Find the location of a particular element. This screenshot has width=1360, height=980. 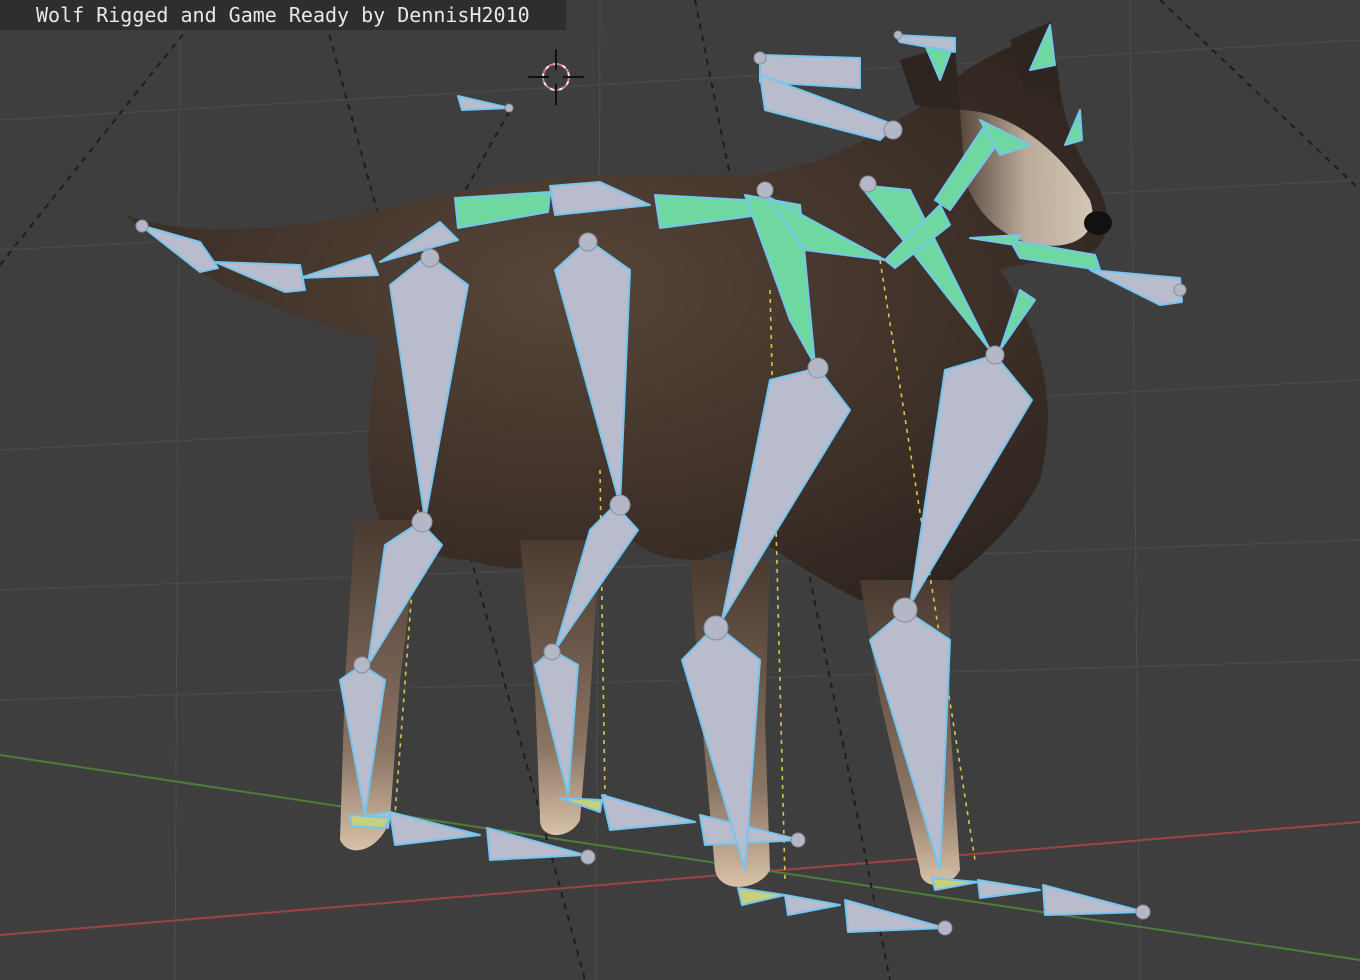

axis-x-line is located at coordinates (680, 878).